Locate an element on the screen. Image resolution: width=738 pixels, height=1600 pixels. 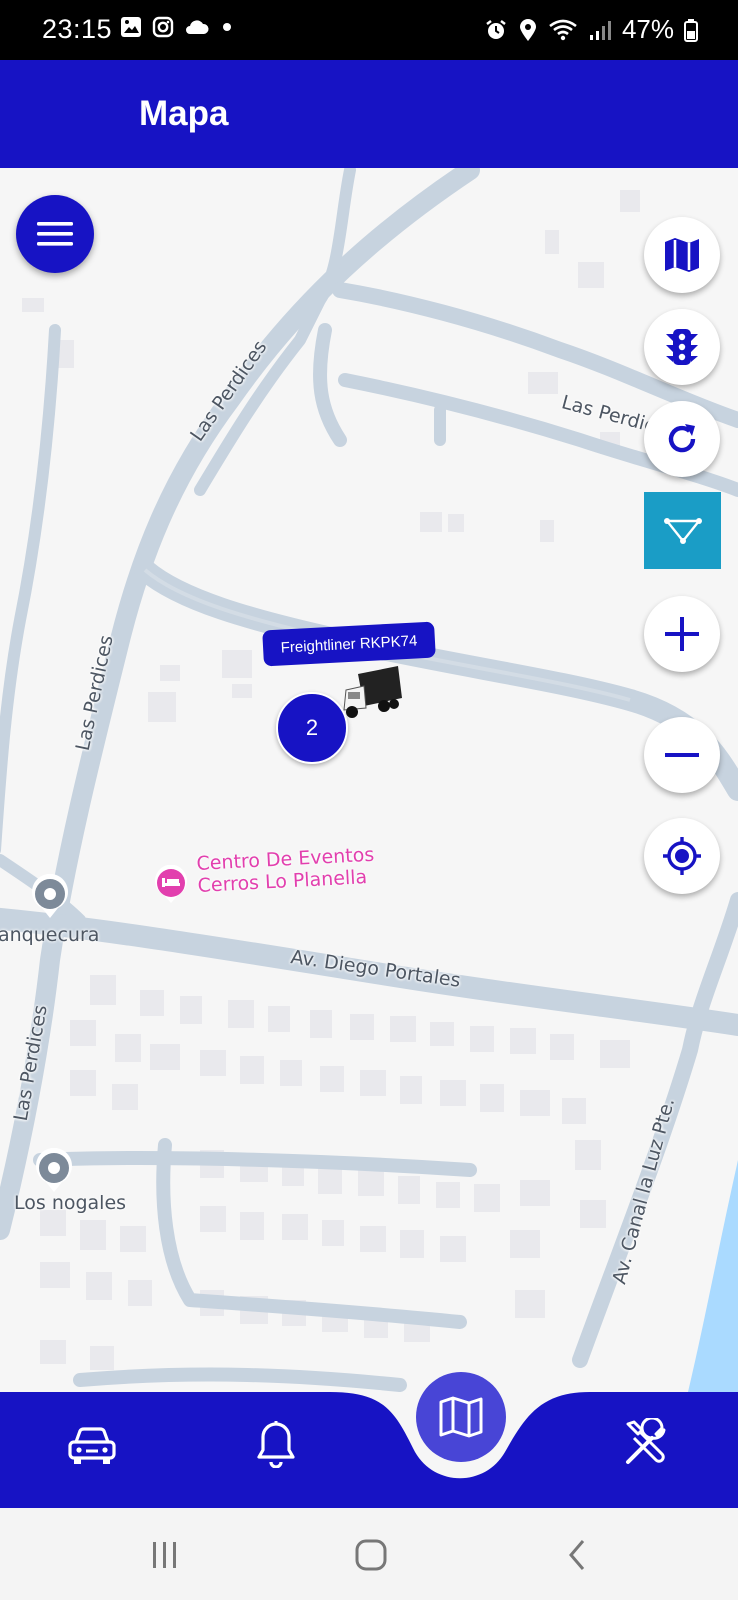
nav-map-button is located at coordinates (461, 1417).